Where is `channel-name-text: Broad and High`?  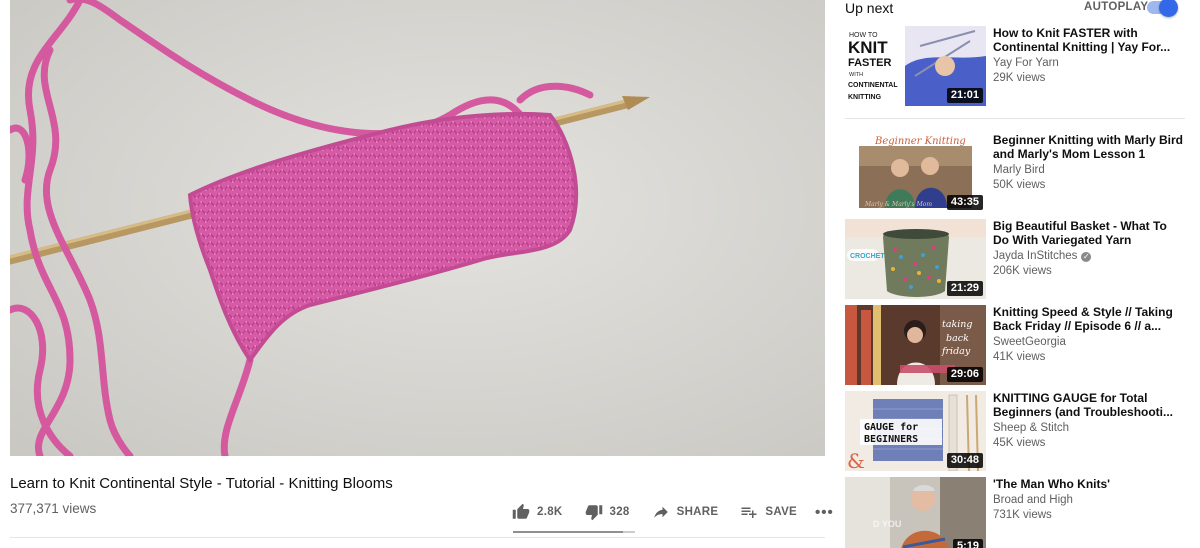
channel-name-text: Broad and High is located at coordinates (1033, 500).